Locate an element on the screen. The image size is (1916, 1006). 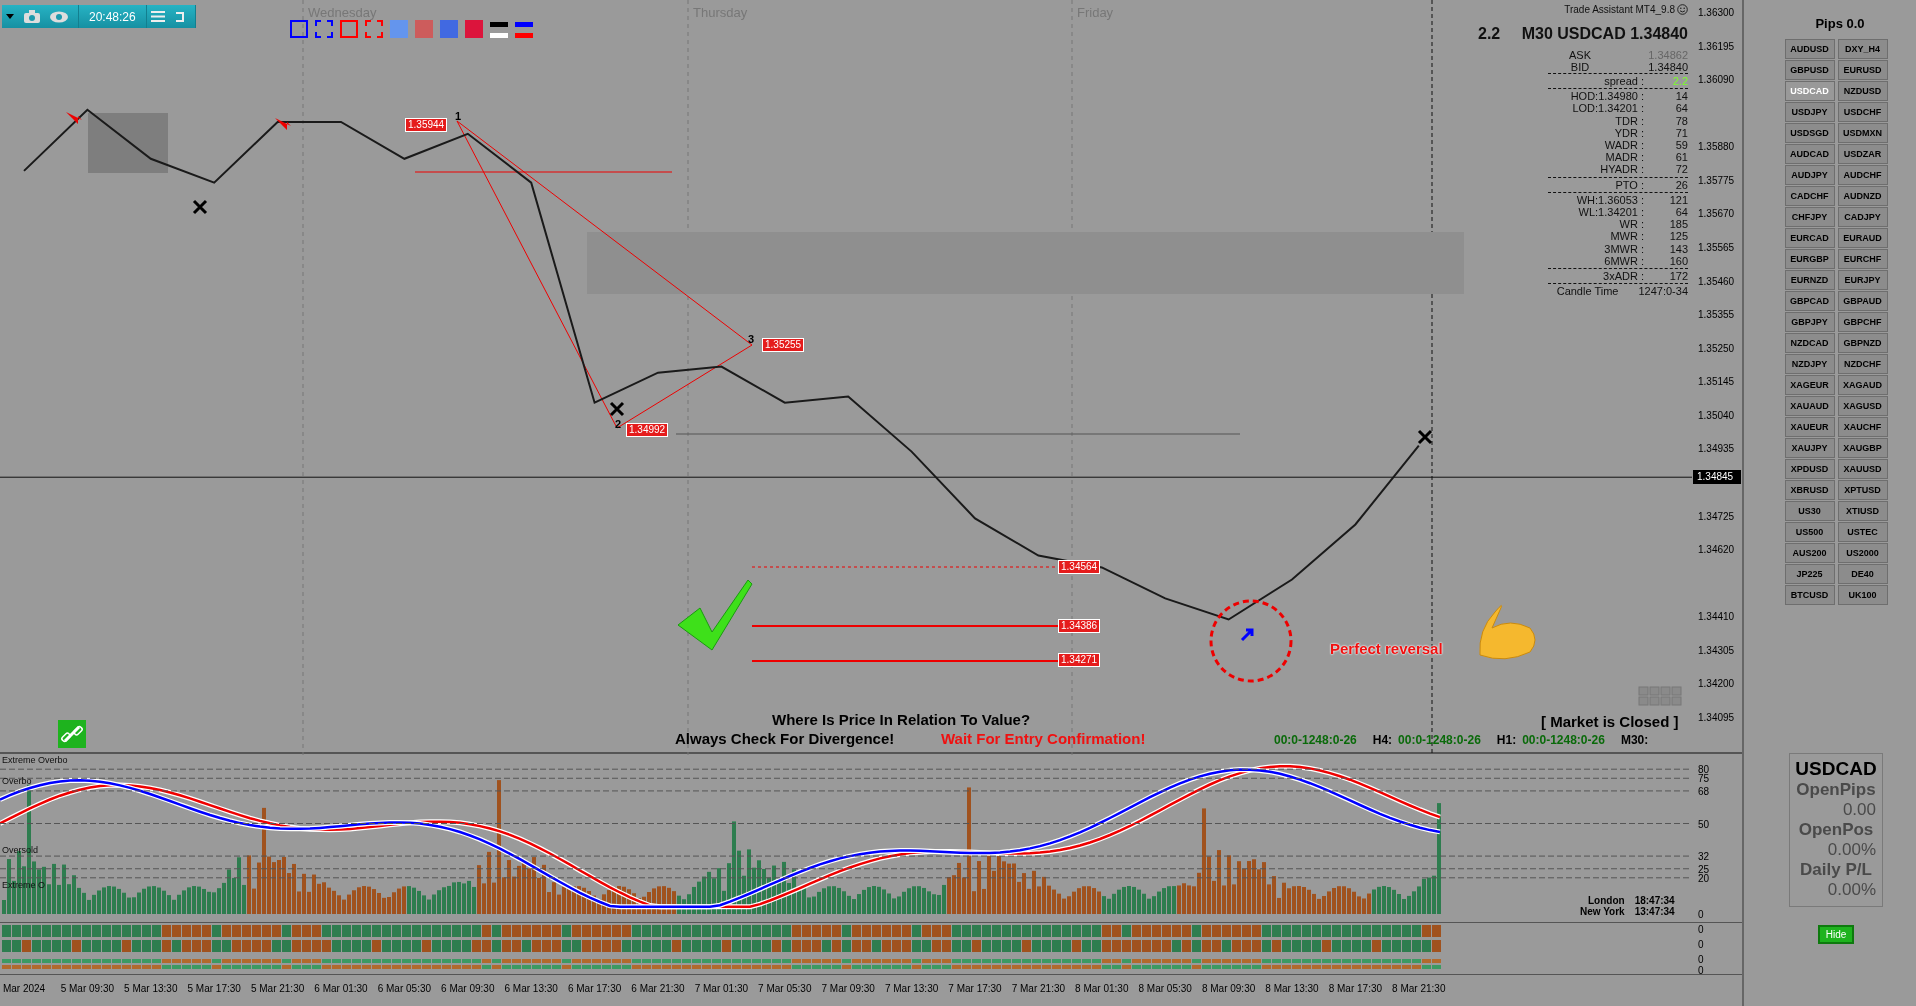
symbol-button: EURNZD is located at coordinates (1809, 280).